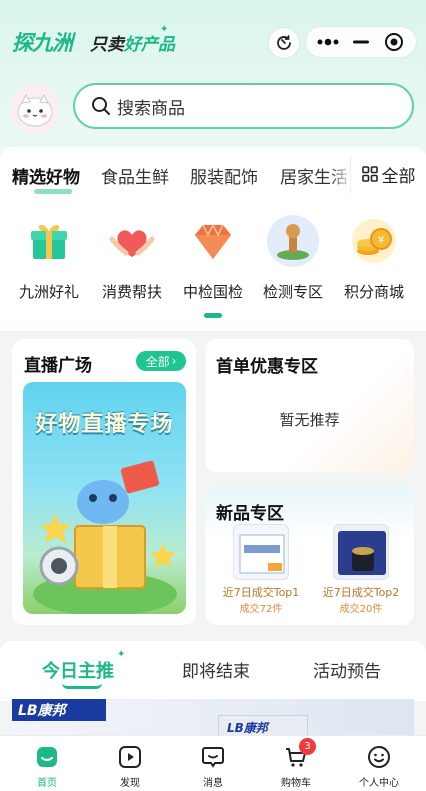 The image size is (426, 791). I want to click on live-banner: 好物直播专场, so click(104, 498).